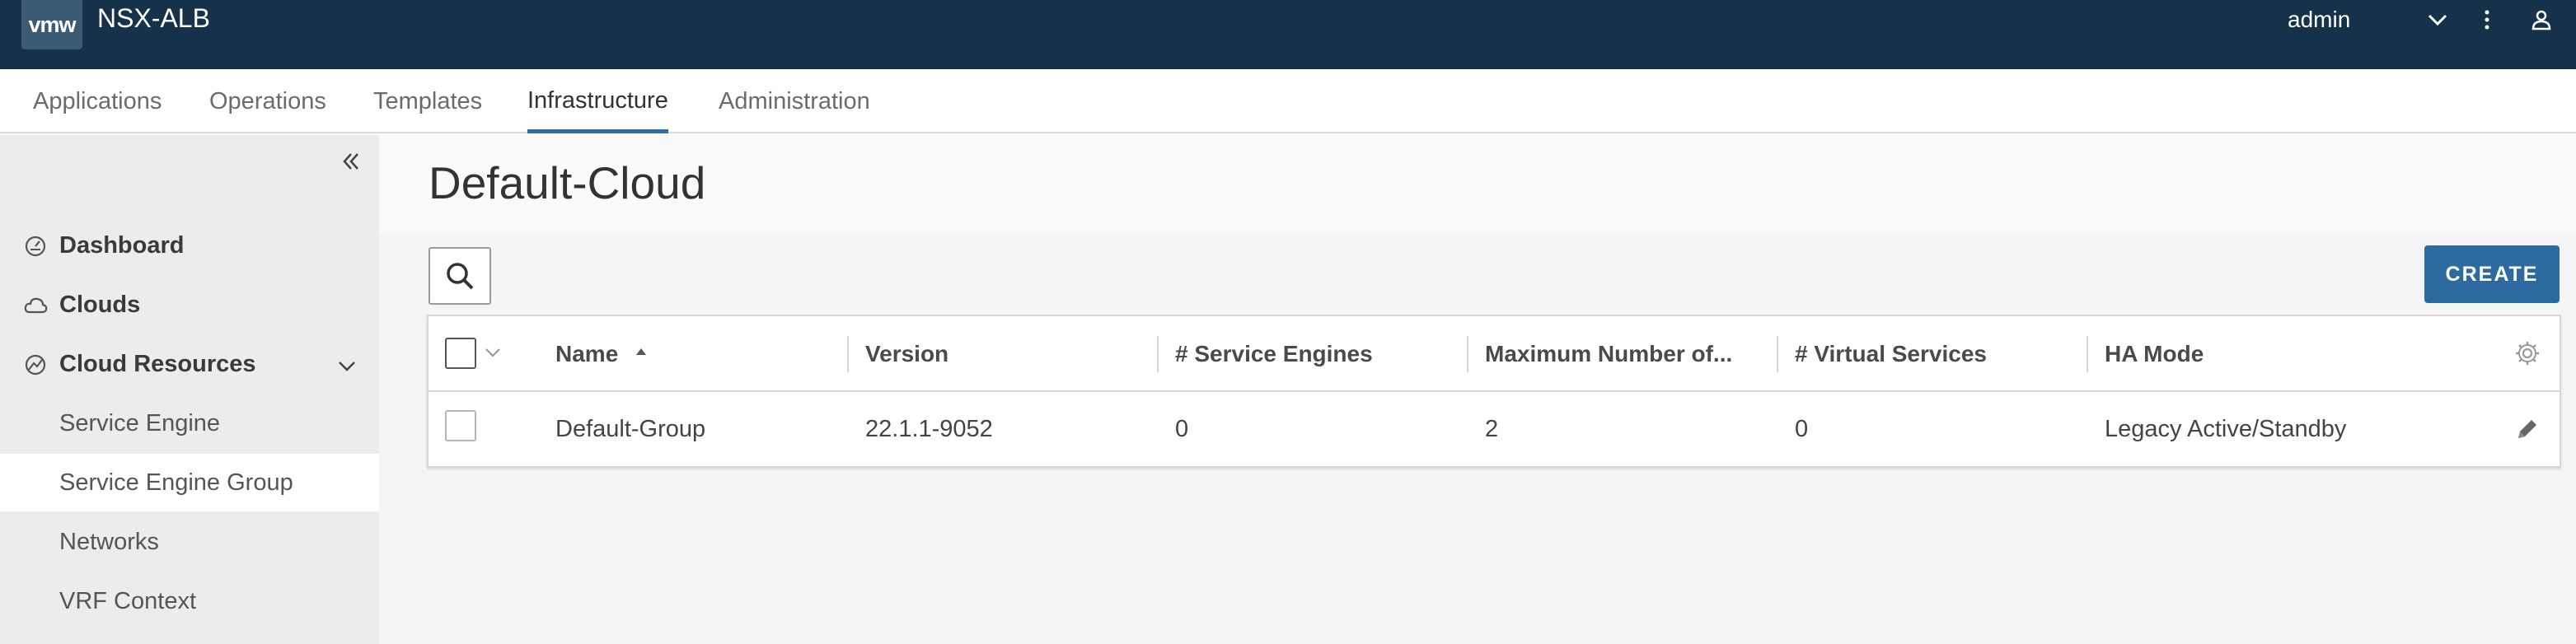 The width and height of the screenshot is (2576, 644). I want to click on cell-ha-mode: Legacy Active/Standby, so click(2226, 428).